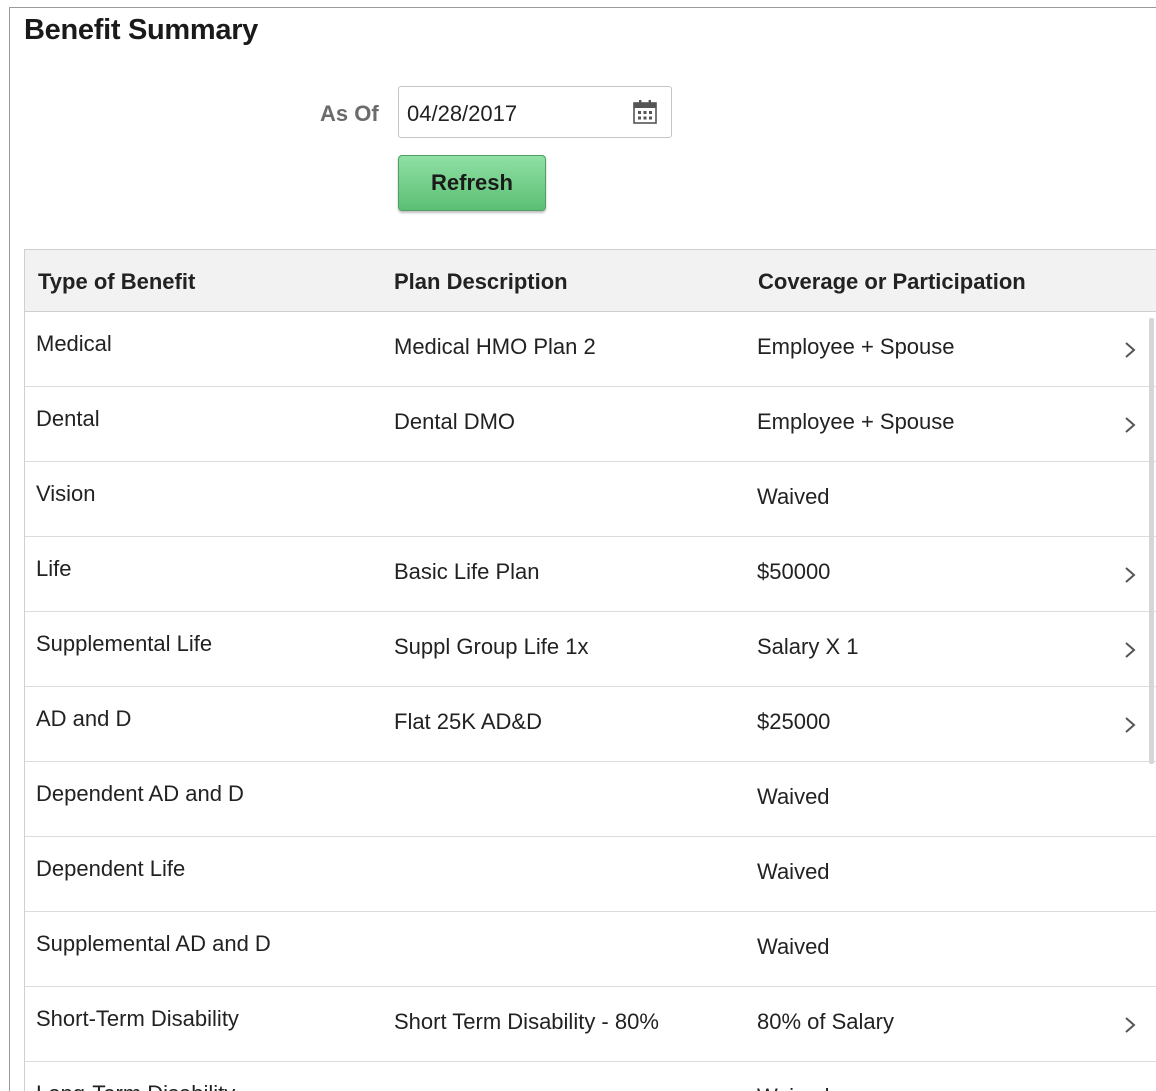  Describe the element at coordinates (590, 724) in the screenshot. I see `table-row: AD and D Flat 25K AD&D $25000` at that location.